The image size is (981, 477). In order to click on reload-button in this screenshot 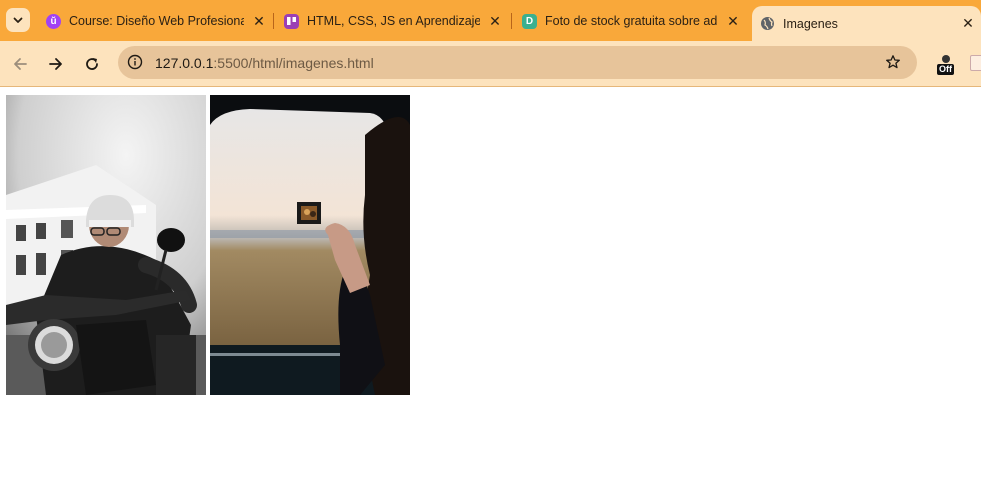, I will do `click(92, 64)`.